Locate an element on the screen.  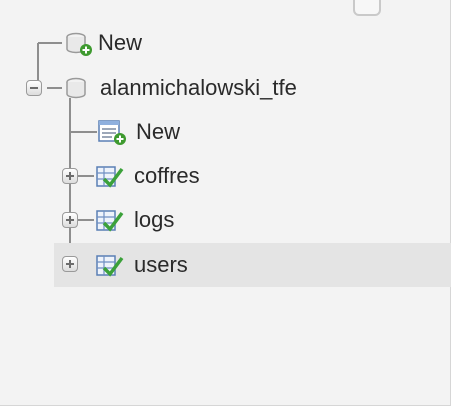
table-name: users is located at coordinates (161, 264).